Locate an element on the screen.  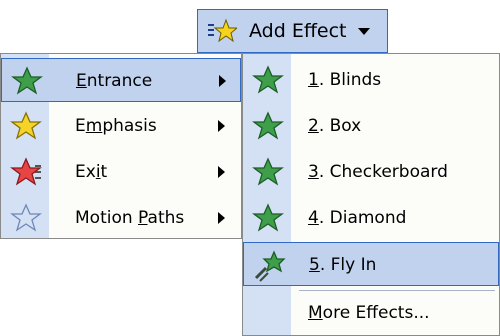
submenu-item-label: 1. Blinds is located at coordinates (345, 80).